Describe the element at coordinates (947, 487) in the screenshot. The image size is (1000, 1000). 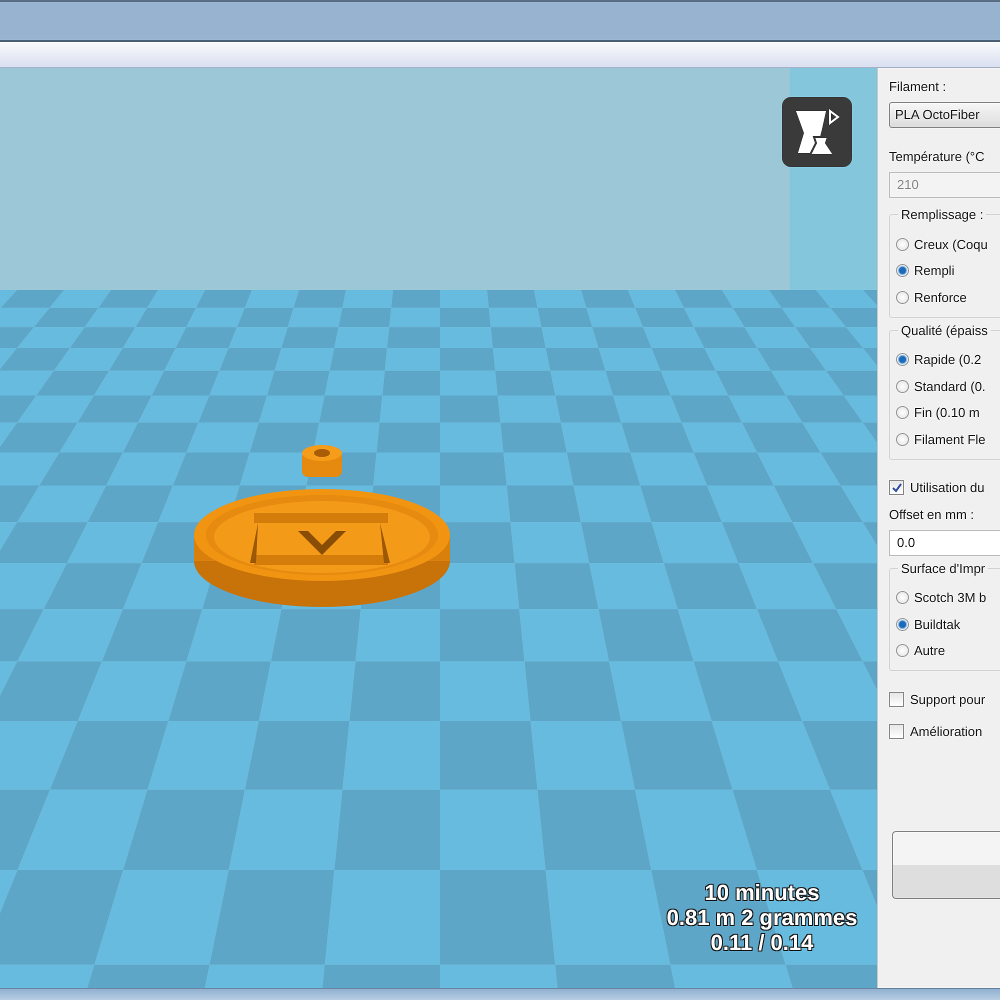
I see `checkbox-label: Utilisation du` at that location.